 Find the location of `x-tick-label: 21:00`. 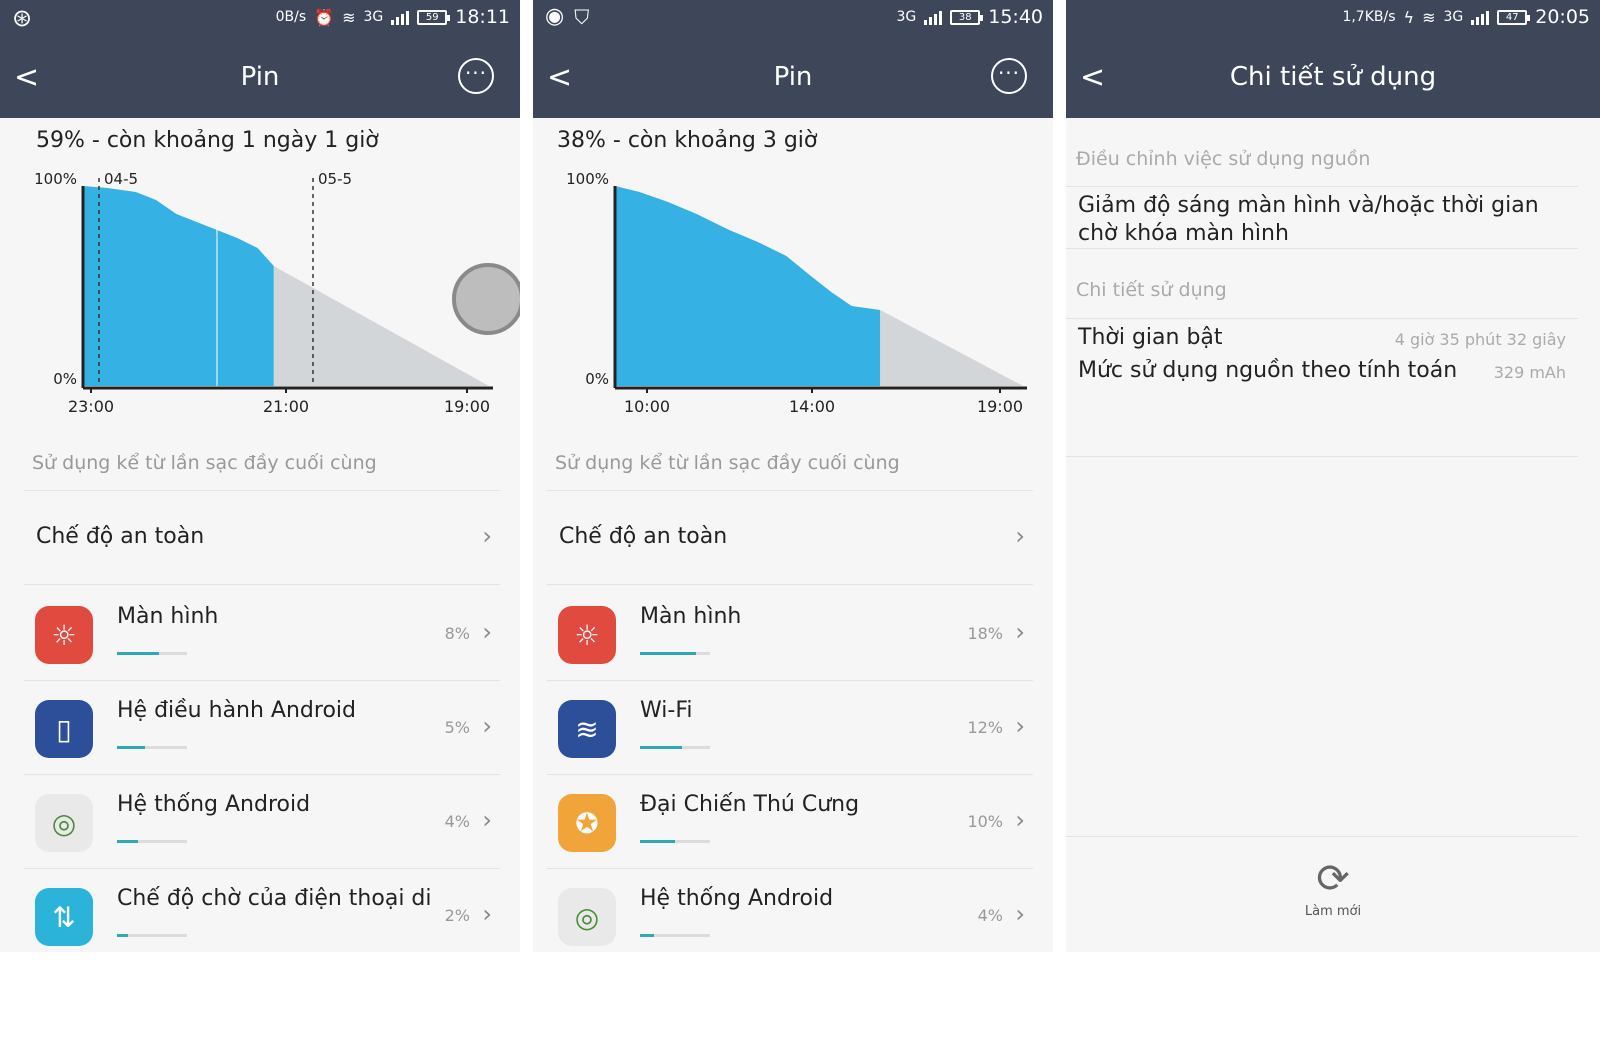

x-tick-label: 21:00 is located at coordinates (286, 406).